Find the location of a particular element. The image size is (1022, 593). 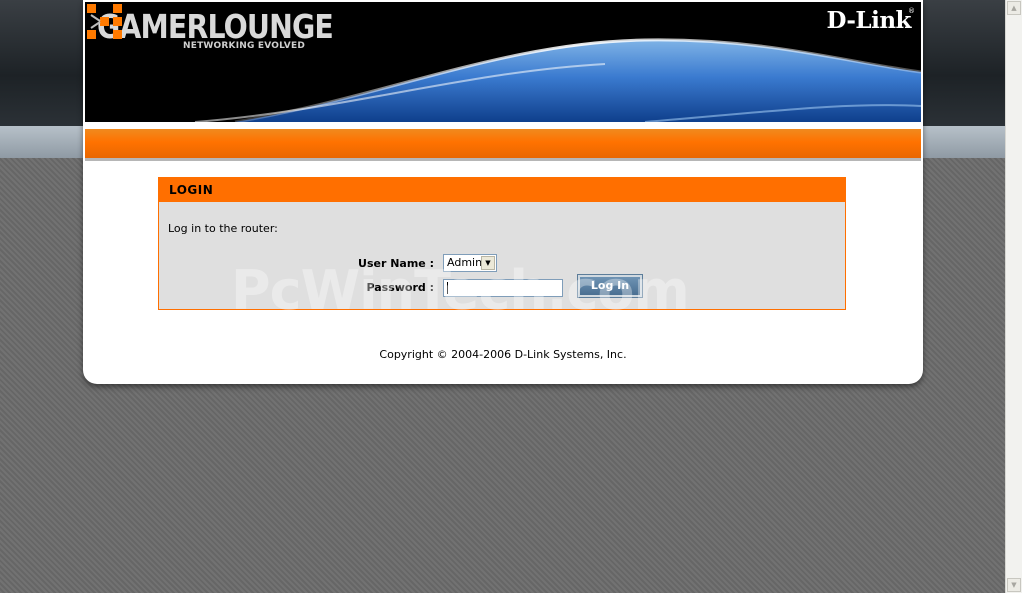

watermark: PcWinTech.com is located at coordinates (460, 290).